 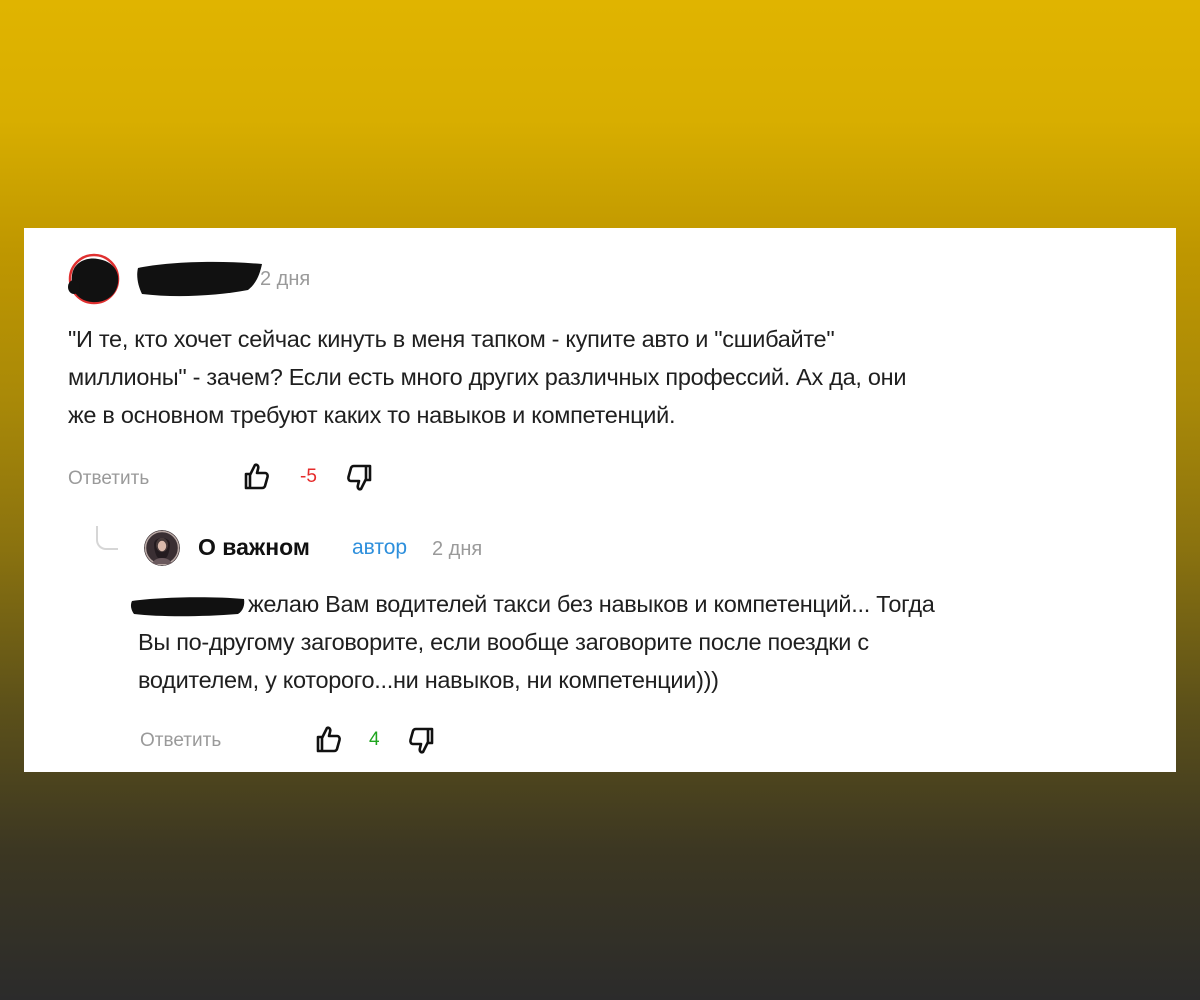 I want to click on author-avatar, so click(x=162, y=548).